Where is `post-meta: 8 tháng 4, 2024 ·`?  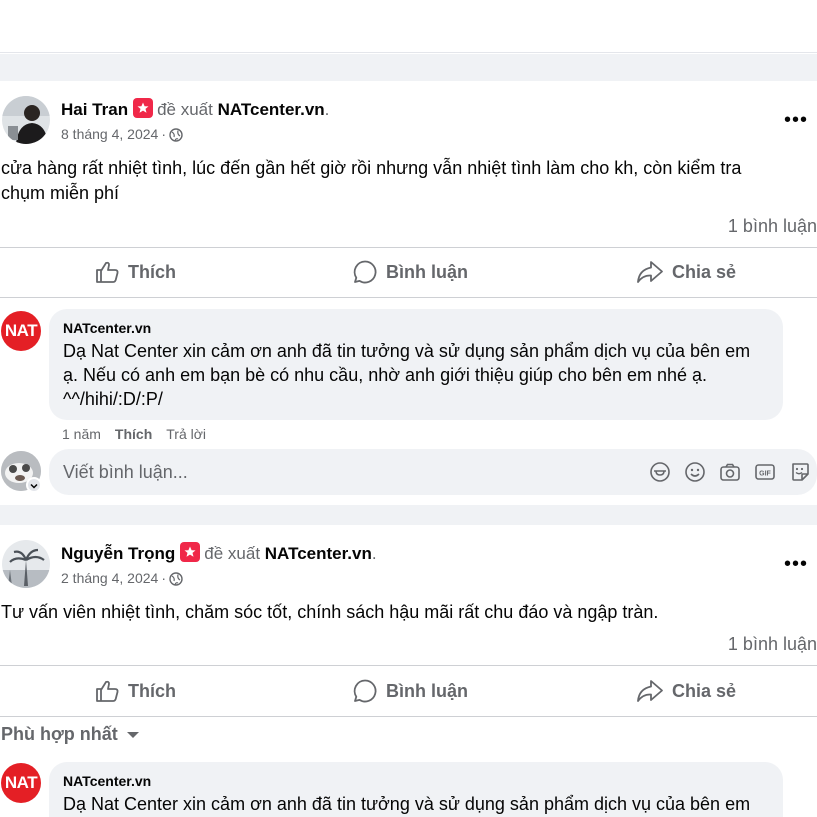 post-meta: 8 tháng 4, 2024 · is located at coordinates (195, 135).